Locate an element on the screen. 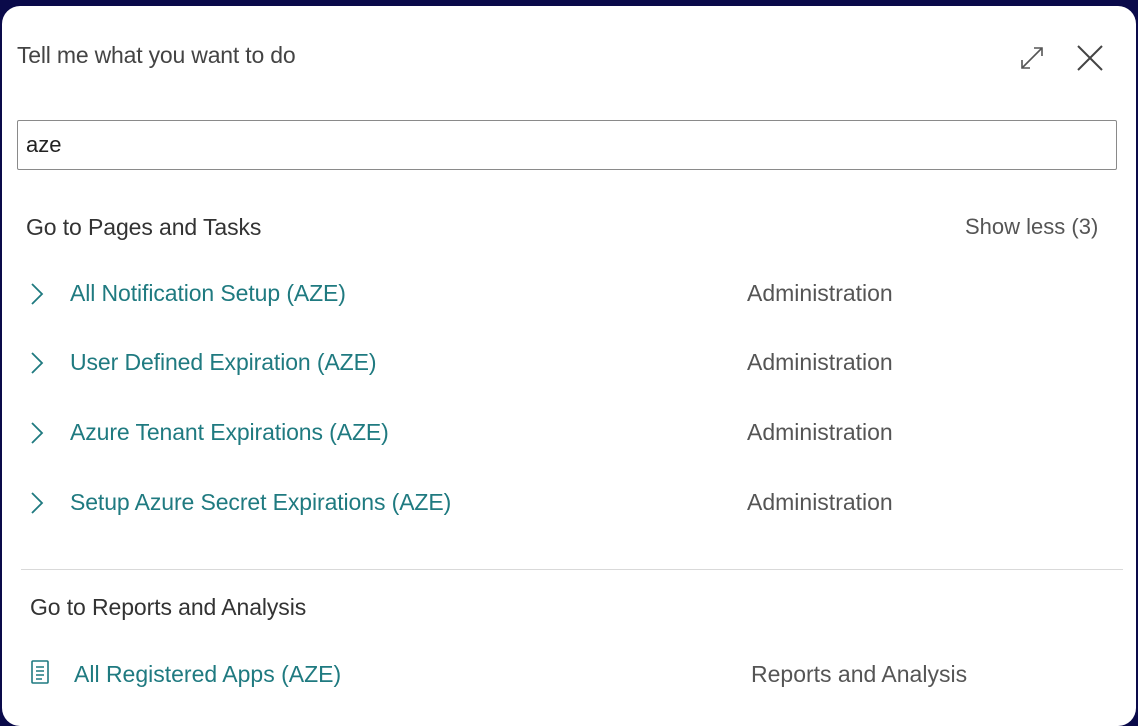  close-icon is located at coordinates (1090, 58).